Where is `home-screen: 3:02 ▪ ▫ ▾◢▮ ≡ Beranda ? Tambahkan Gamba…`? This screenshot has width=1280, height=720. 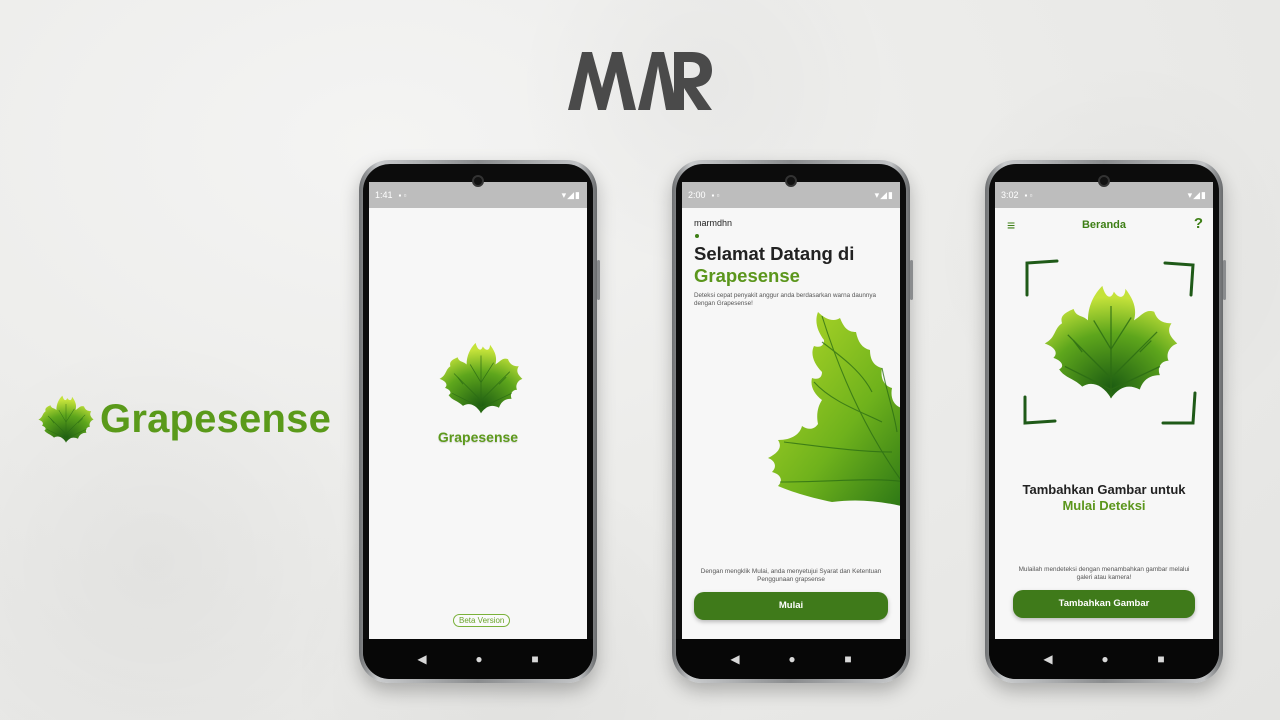 home-screen: 3:02 ▪ ▫ ▾◢▮ ≡ Beranda ? Tambahkan Gamba… is located at coordinates (1104, 410).